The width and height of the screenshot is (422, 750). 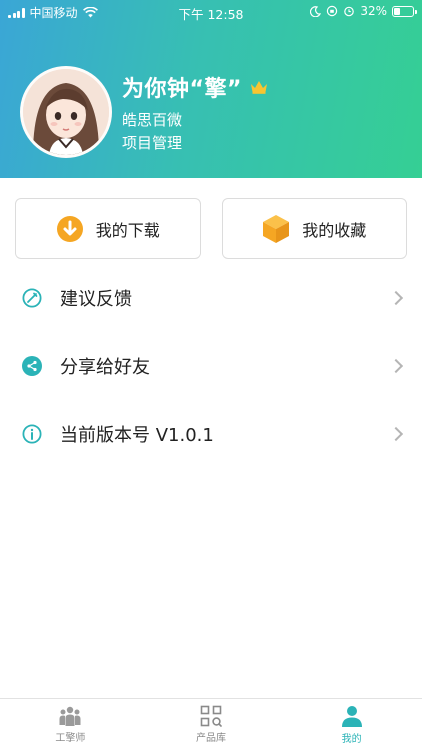 I want to click on menu-item-version: 当前版本号 V1.0.1, so click(x=211, y=434).